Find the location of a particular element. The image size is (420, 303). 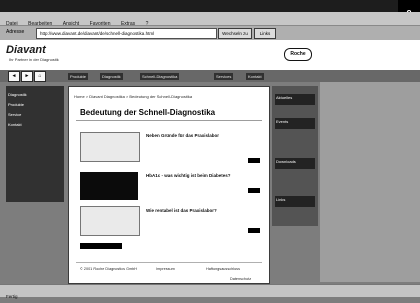

nav-item: Diagnostik is located at coordinates (111, 76).